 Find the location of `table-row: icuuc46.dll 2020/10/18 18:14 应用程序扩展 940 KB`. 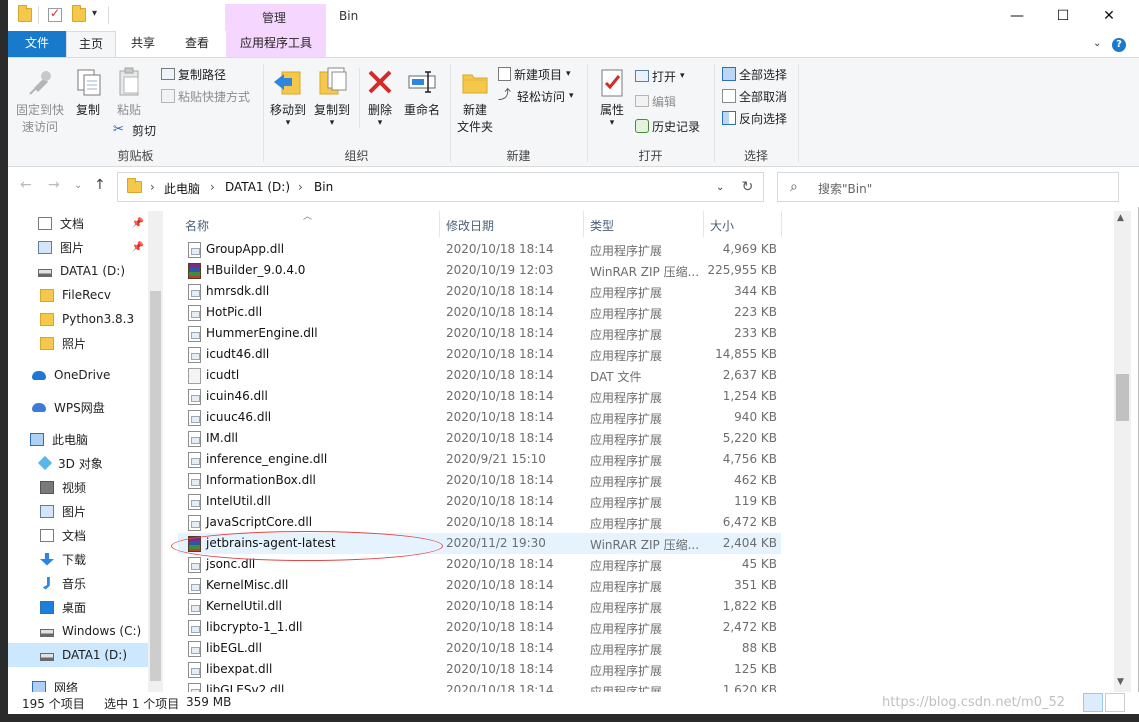

table-row: icuuc46.dll 2020/10/18 18:14 应用程序扩展 940 KB is located at coordinates (479, 417).